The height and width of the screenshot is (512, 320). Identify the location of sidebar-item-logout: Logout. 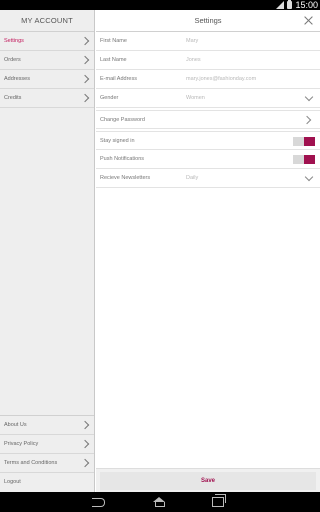
(47, 482).